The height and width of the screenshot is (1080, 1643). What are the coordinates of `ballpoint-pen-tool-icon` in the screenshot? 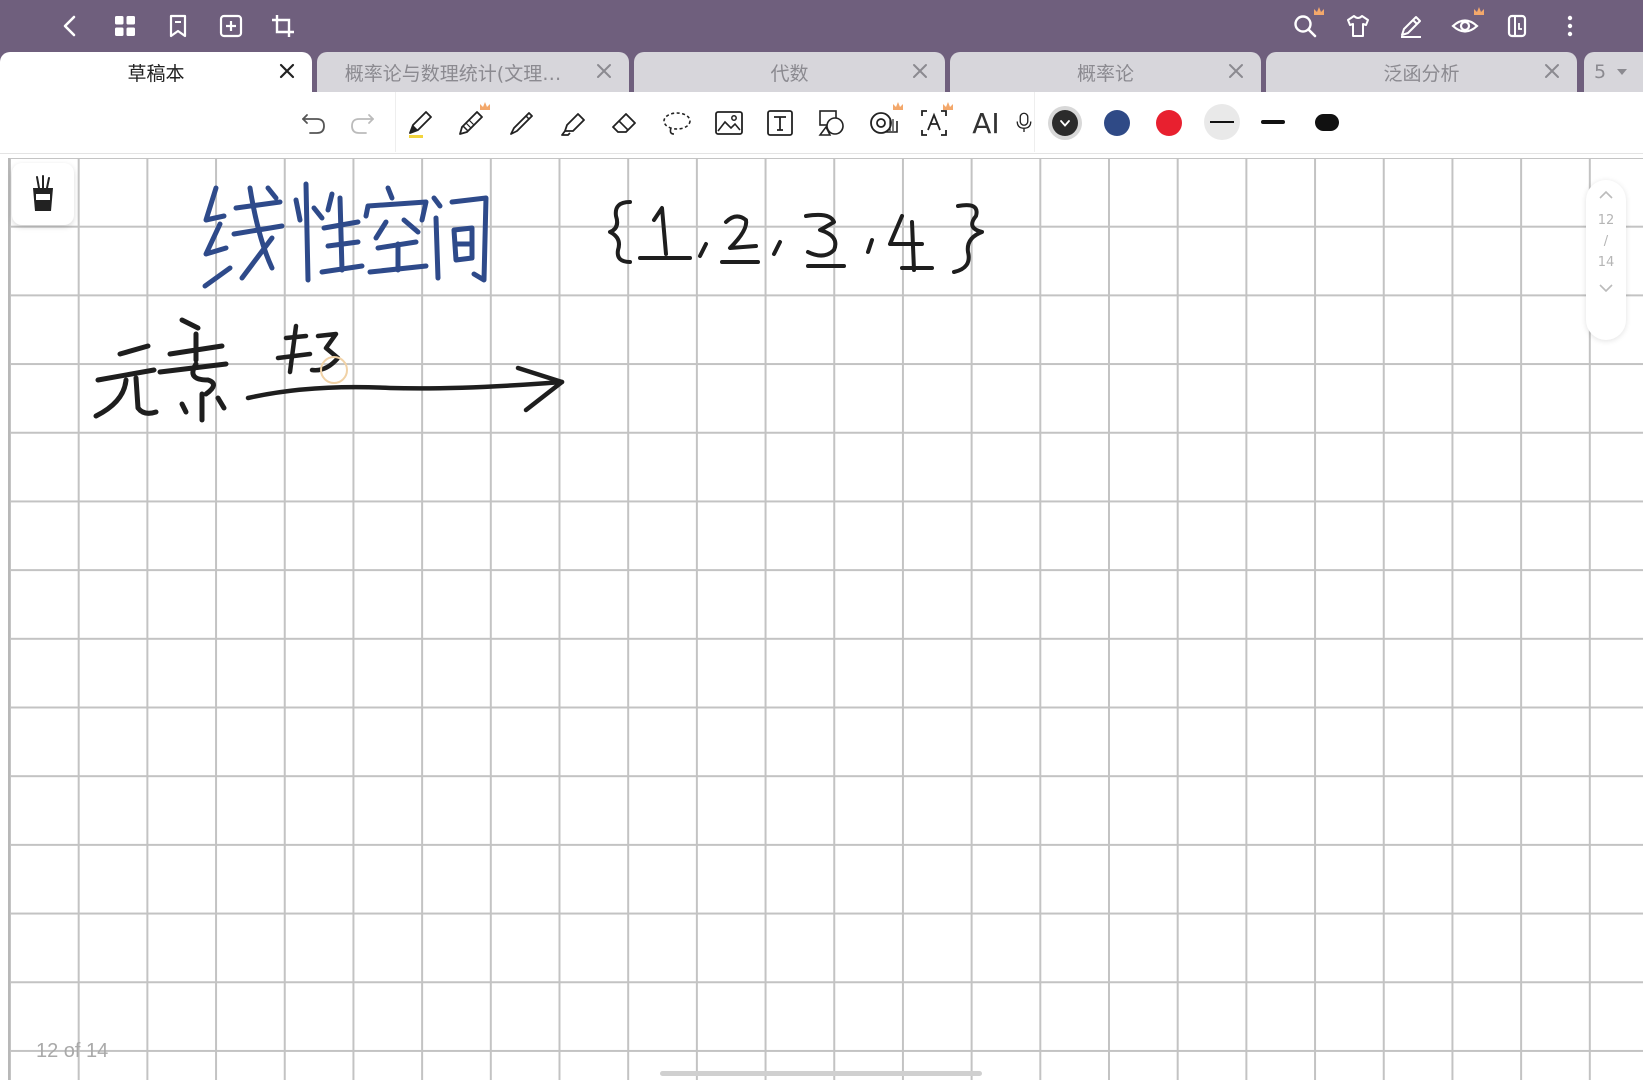 It's located at (522, 123).